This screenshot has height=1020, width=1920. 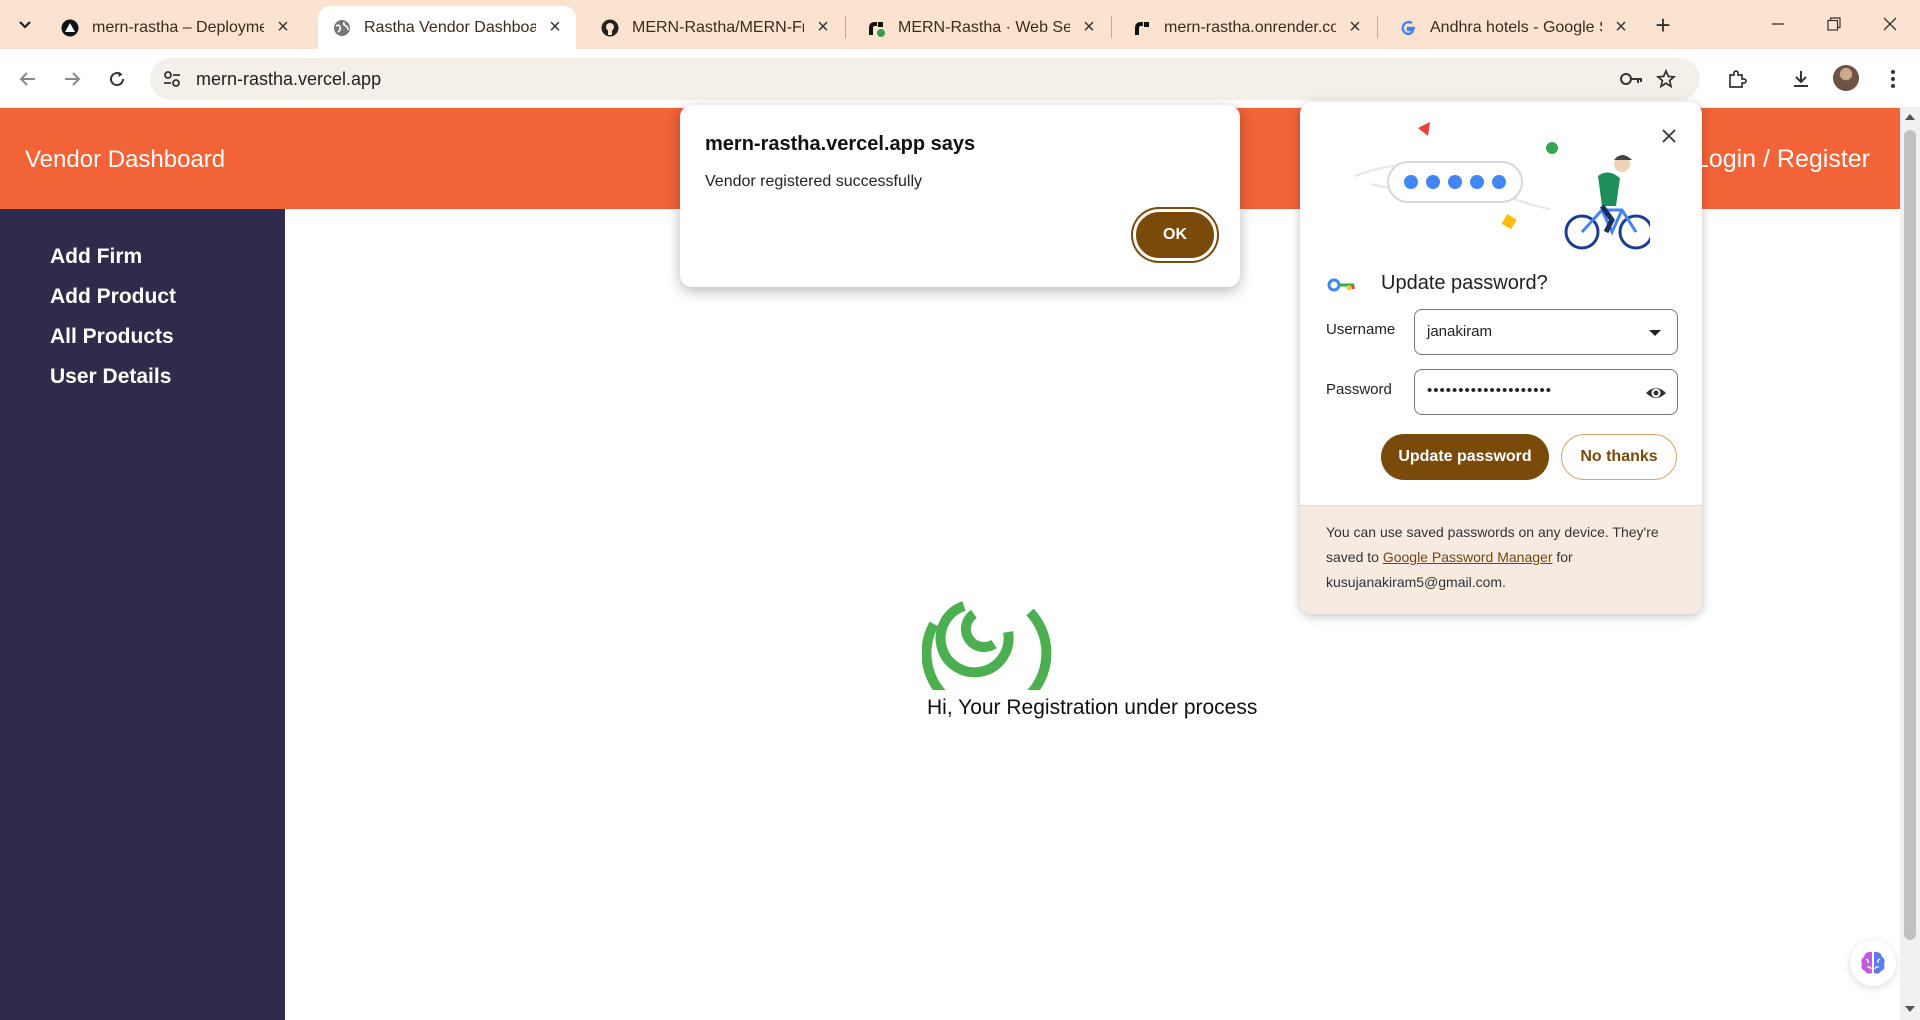 I want to click on kebab-menu-icon, so click(x=1893, y=79).